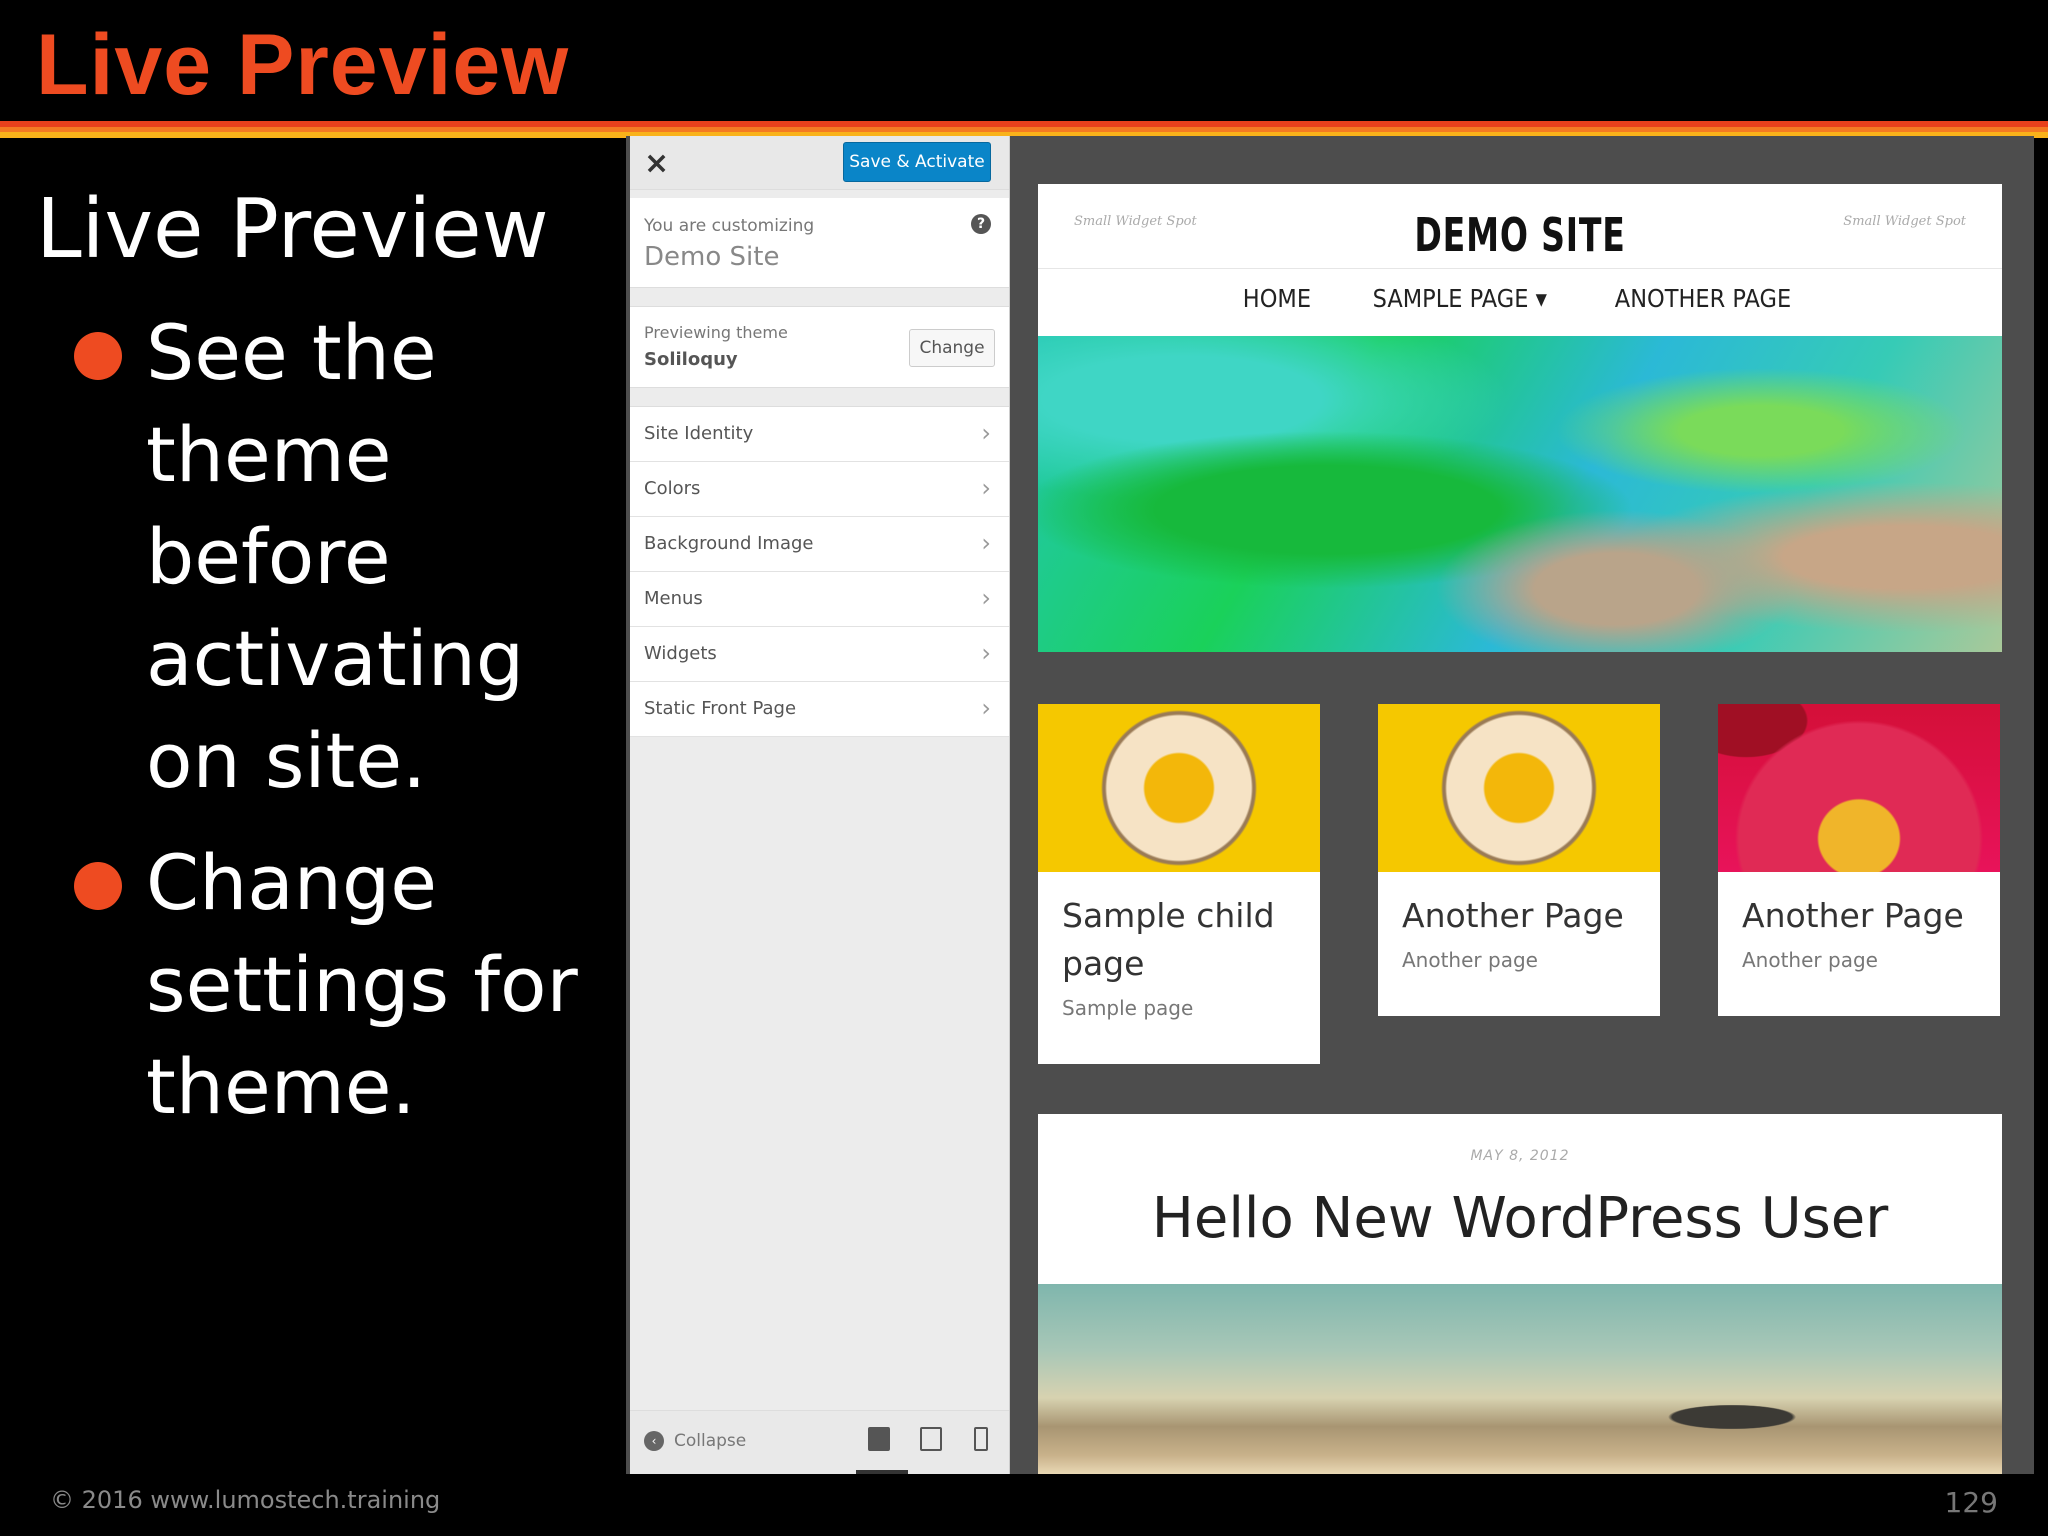 Image resolution: width=2048 pixels, height=1536 pixels. What do you see at coordinates (882, 1472) in the screenshot?
I see `active-device-indicator` at bounding box center [882, 1472].